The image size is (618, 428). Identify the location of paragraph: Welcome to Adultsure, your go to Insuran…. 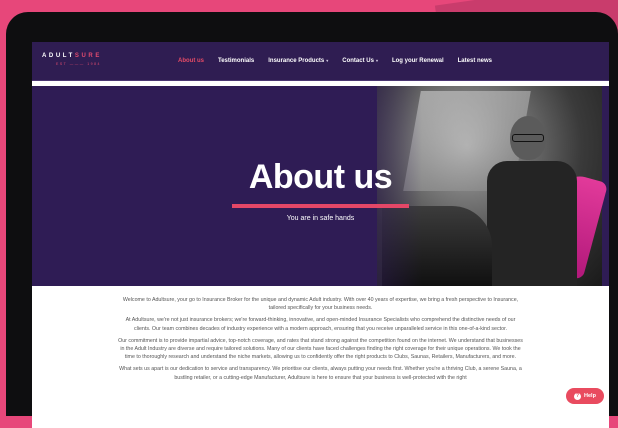
(320, 304).